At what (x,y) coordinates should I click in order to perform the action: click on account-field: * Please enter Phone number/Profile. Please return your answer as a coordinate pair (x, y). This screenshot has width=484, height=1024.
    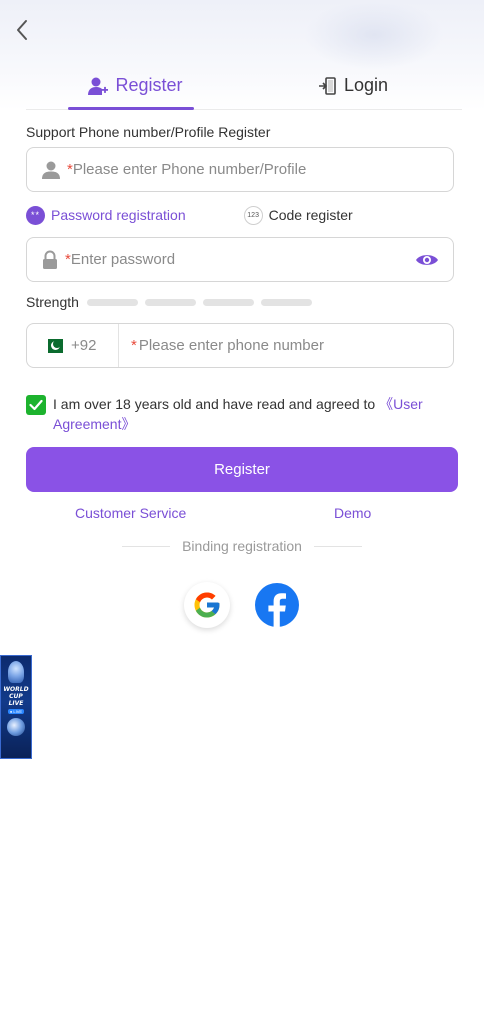
    Looking at the image, I should click on (240, 169).